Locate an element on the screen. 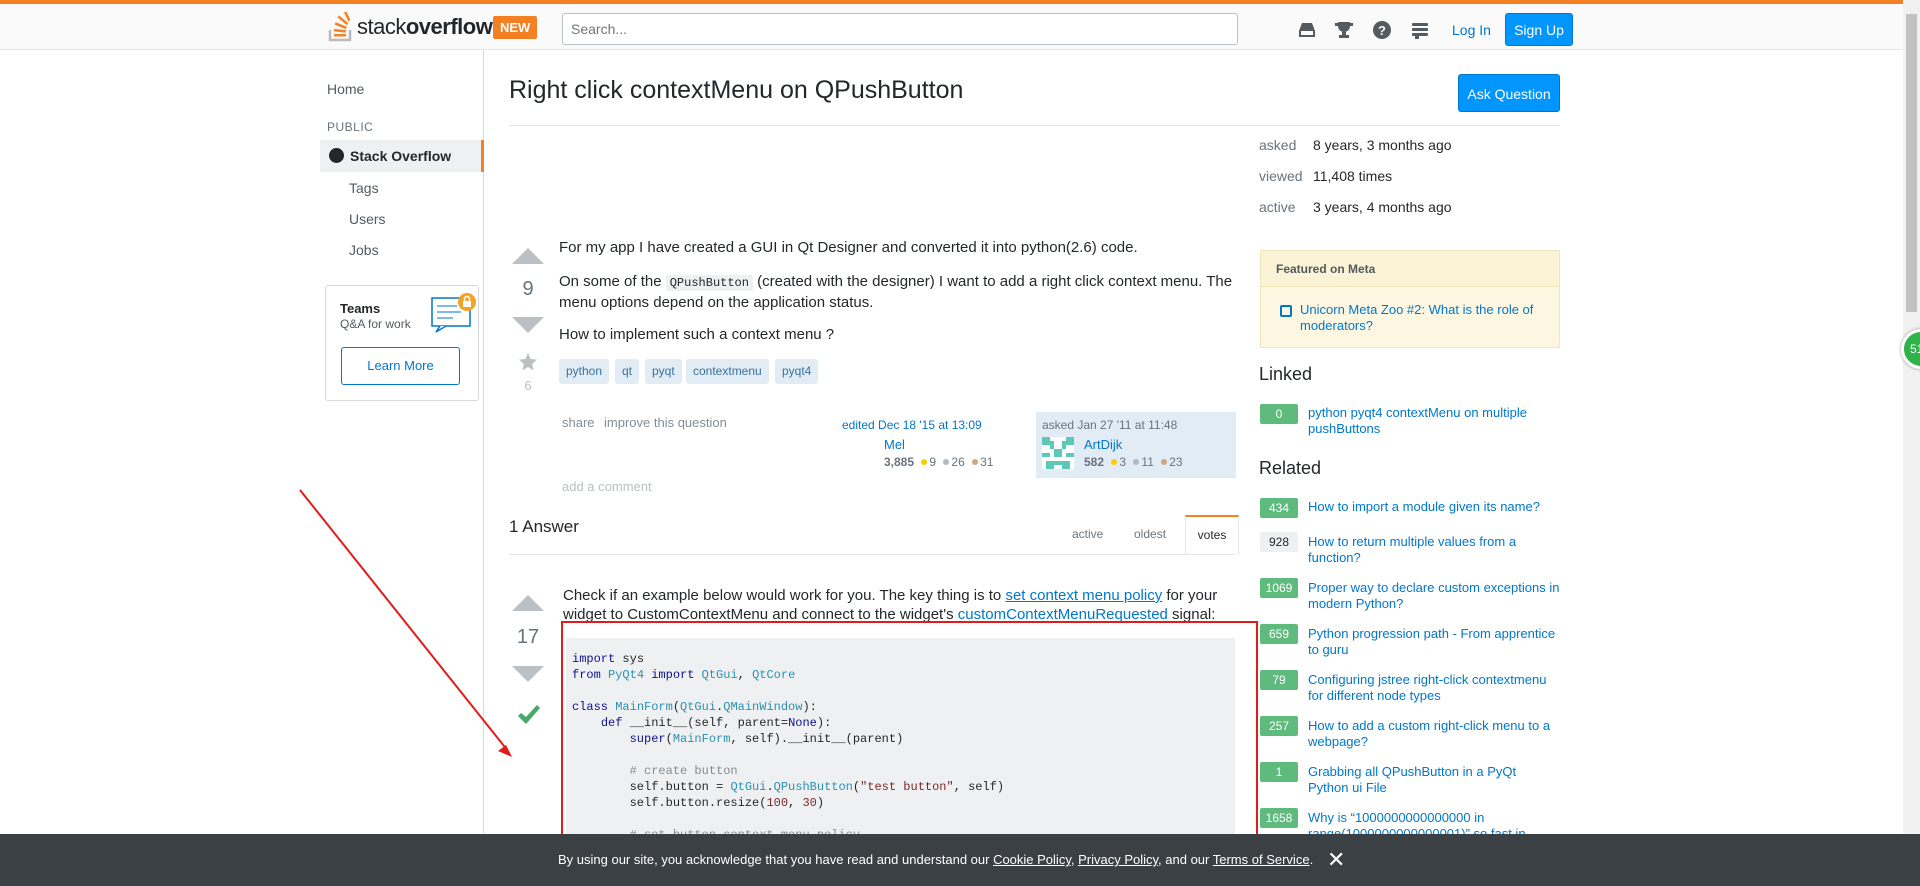 Image resolution: width=1920 pixels, height=886 pixels. asker-name-link: ArtDijk is located at coordinates (1103, 444).